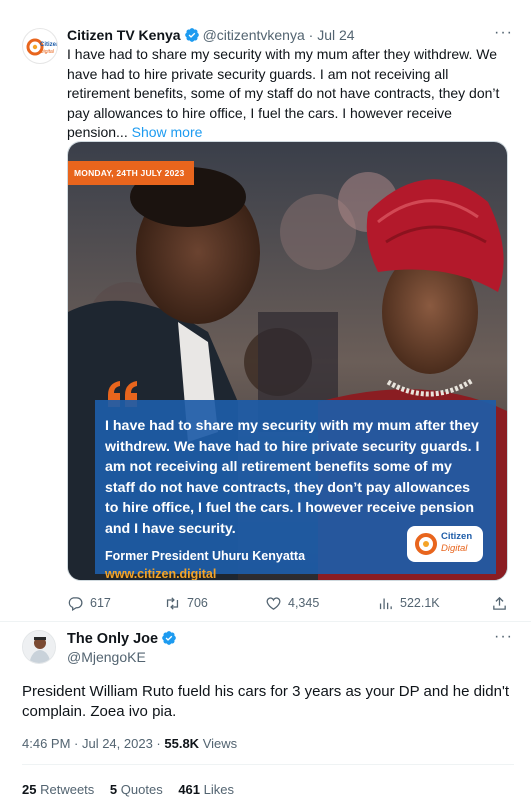  I want to click on person-avatar-icon, so click(39, 647).